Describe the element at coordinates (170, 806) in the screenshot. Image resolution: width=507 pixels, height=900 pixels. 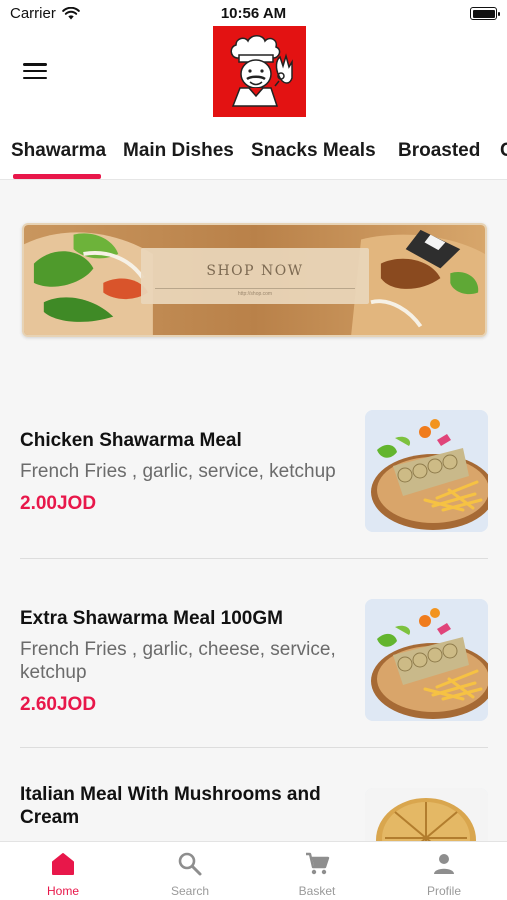
I see `item-name: Italian Meal With Mushrooms and Cream` at that location.